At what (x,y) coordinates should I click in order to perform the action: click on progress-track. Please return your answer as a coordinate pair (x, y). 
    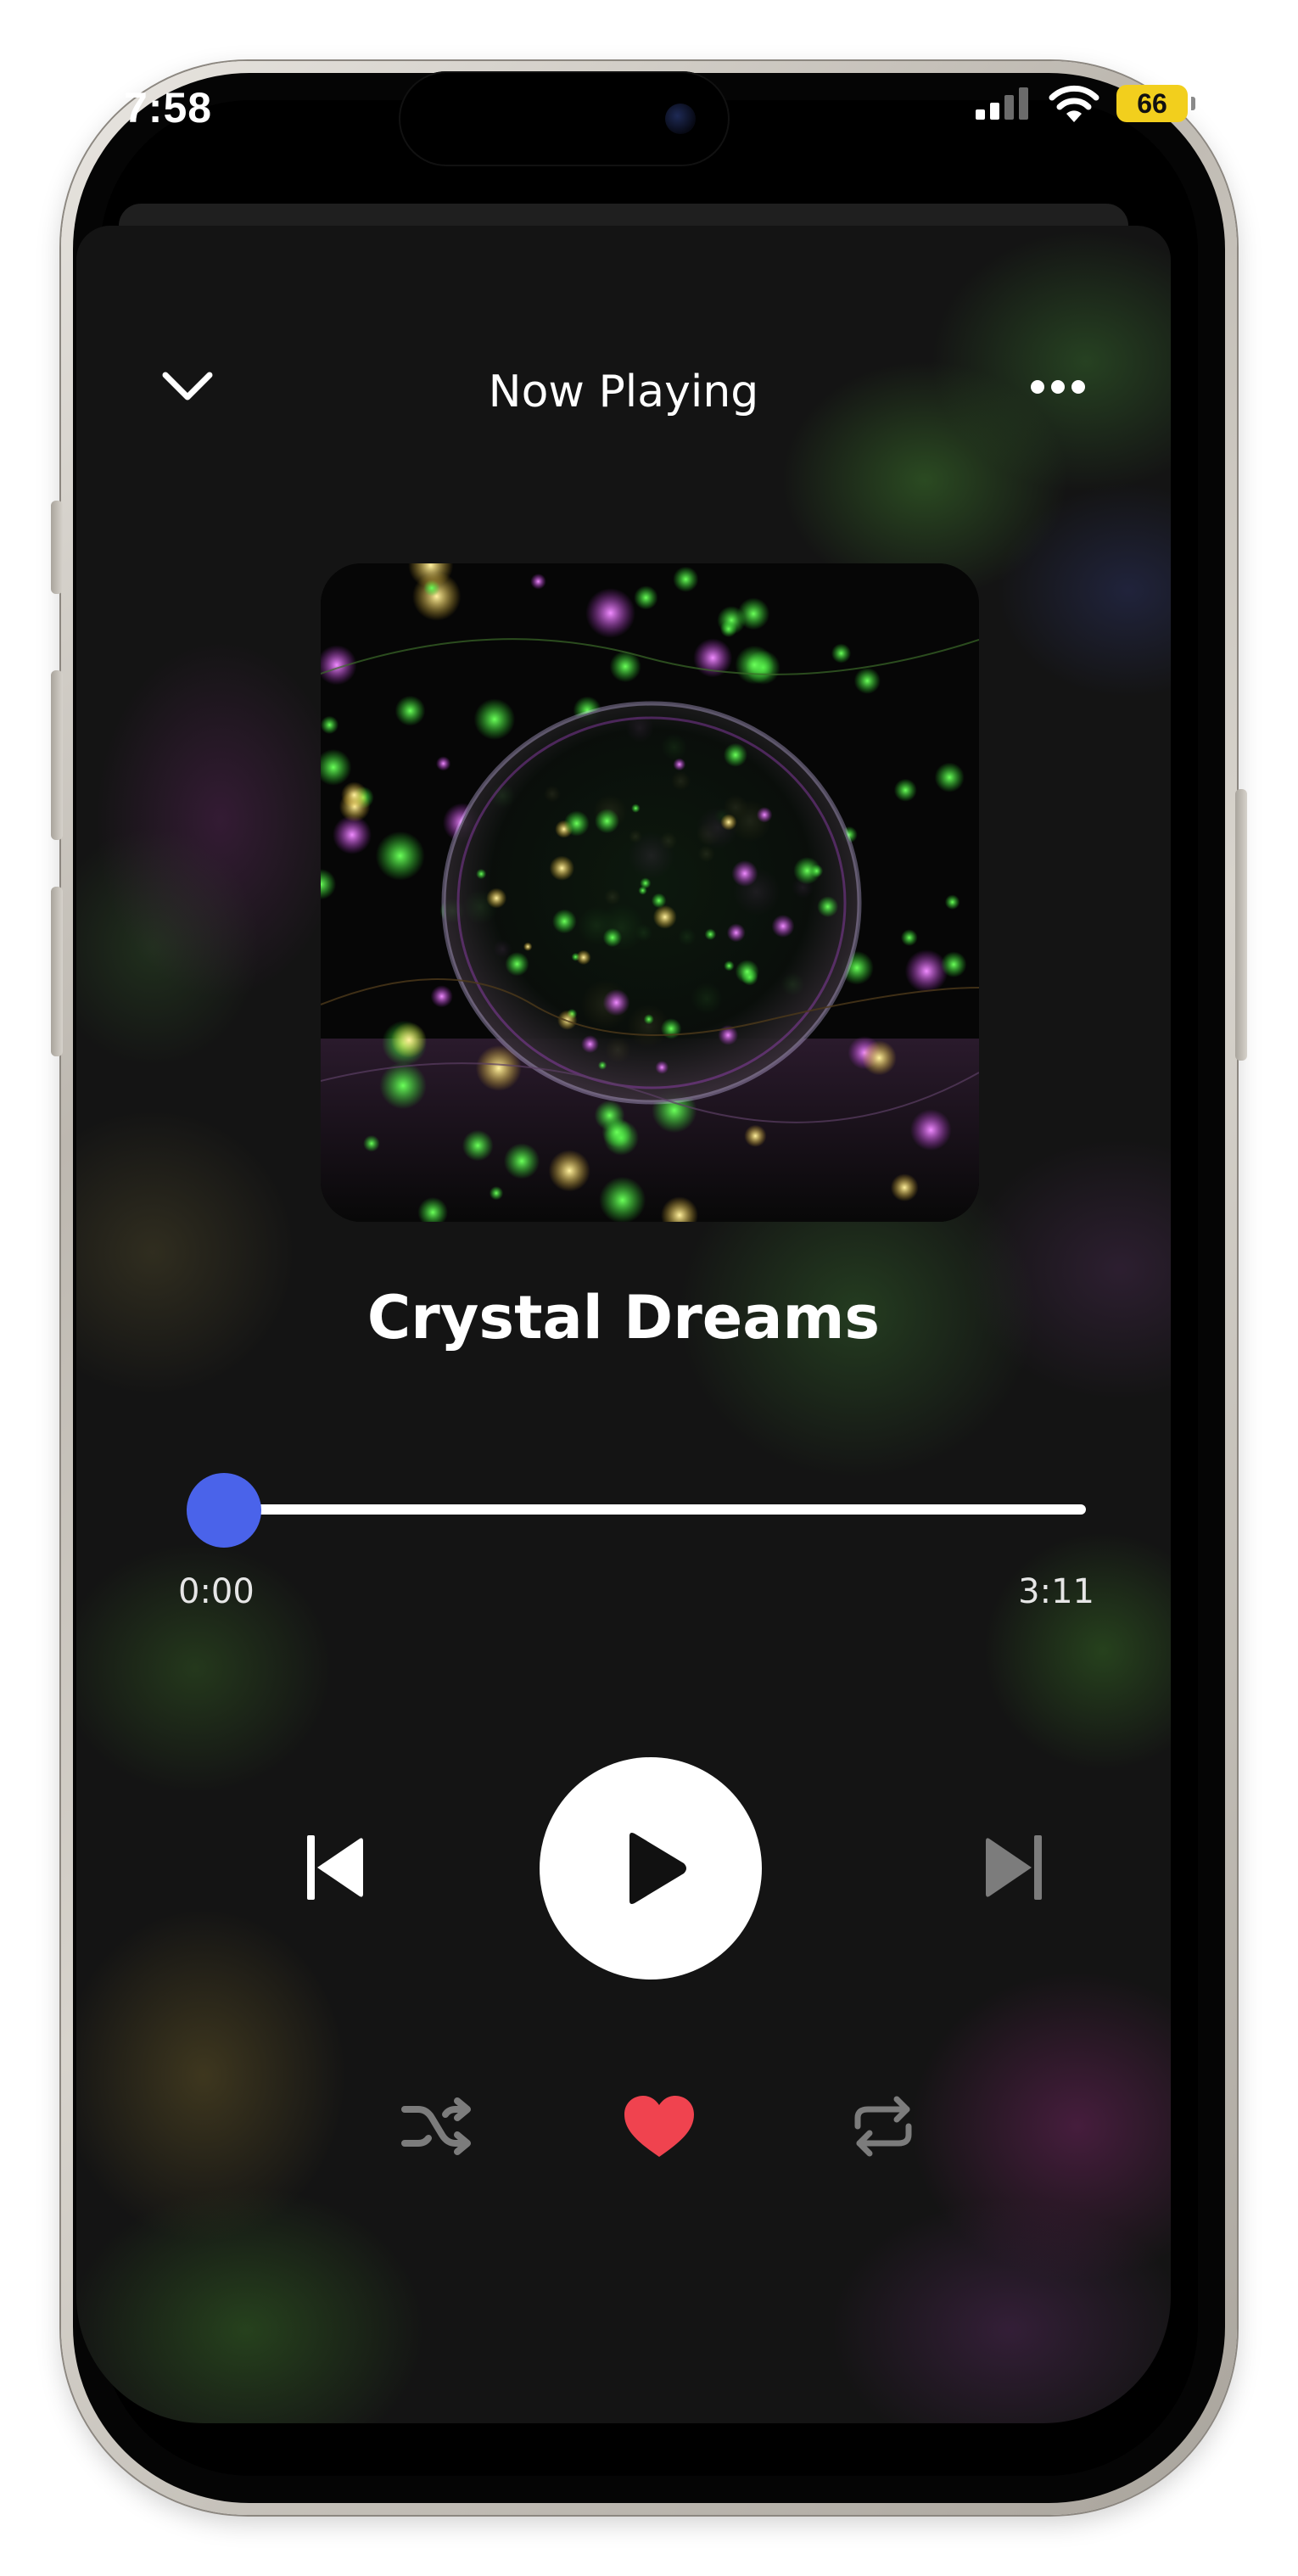
    Looking at the image, I should click on (643, 1510).